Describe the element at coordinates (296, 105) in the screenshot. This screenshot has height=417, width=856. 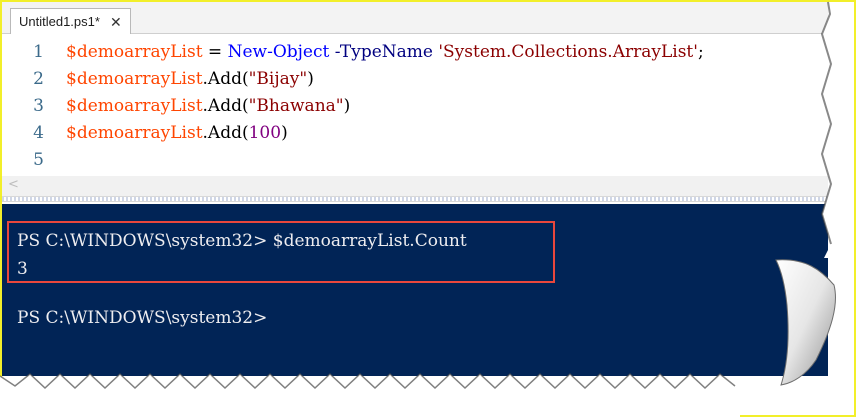
I see `code-token: "Bhawana"` at that location.